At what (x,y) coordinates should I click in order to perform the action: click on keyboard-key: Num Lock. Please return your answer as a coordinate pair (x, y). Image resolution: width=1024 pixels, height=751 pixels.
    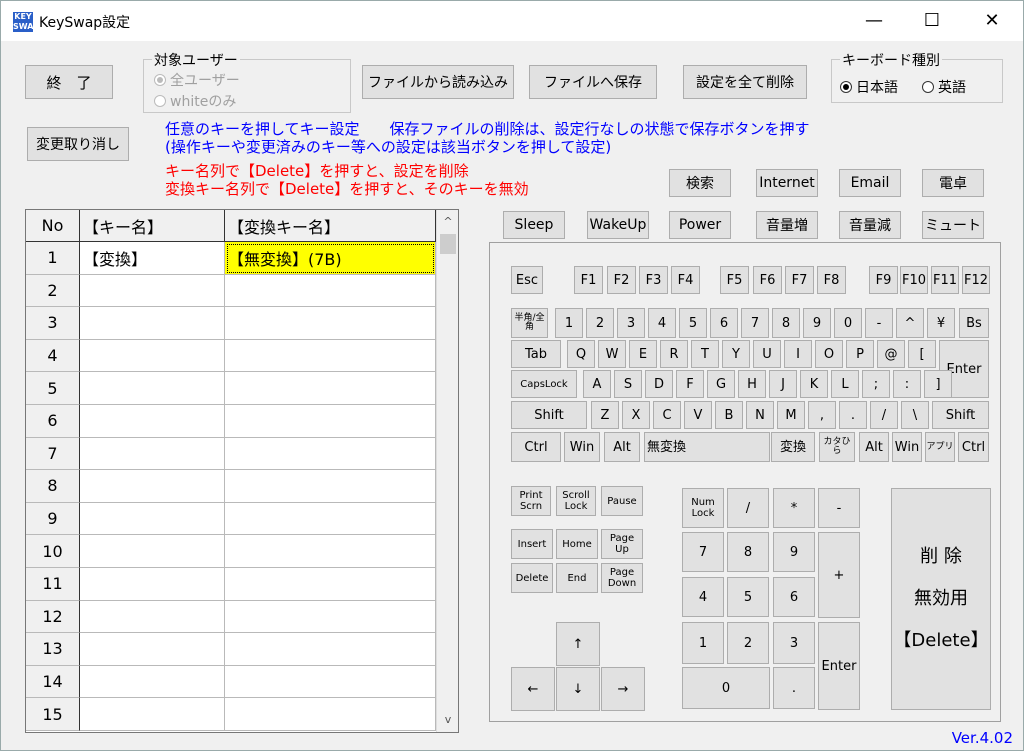
    Looking at the image, I should click on (703, 508).